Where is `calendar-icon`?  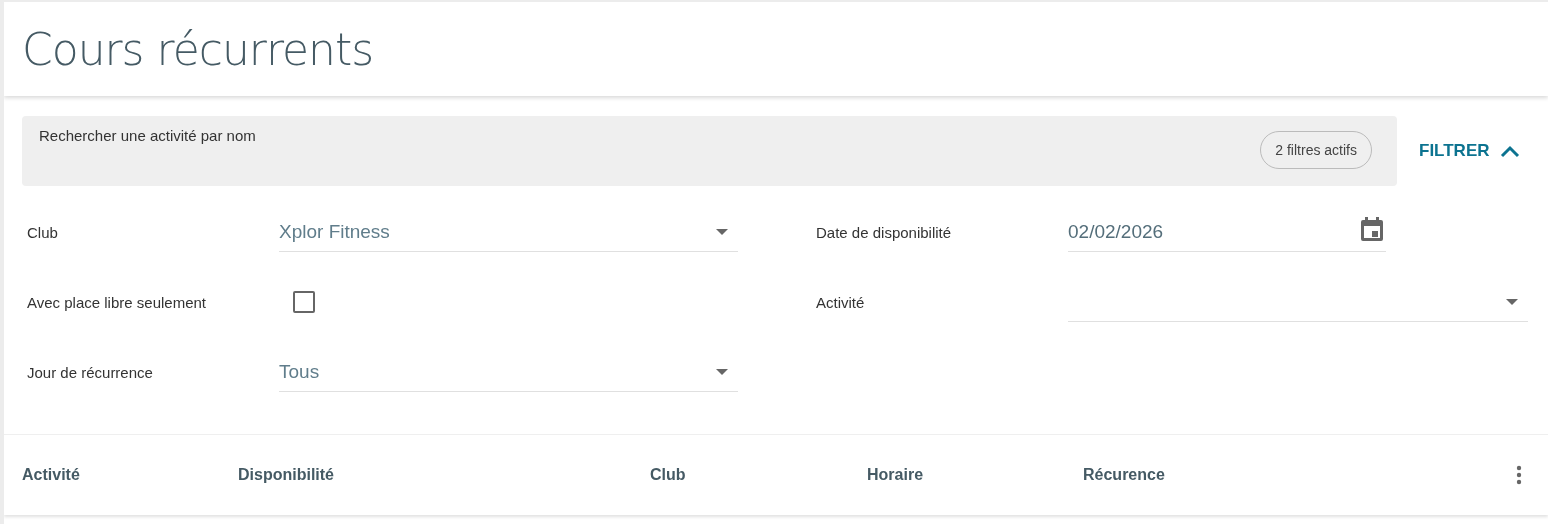 calendar-icon is located at coordinates (1372, 229).